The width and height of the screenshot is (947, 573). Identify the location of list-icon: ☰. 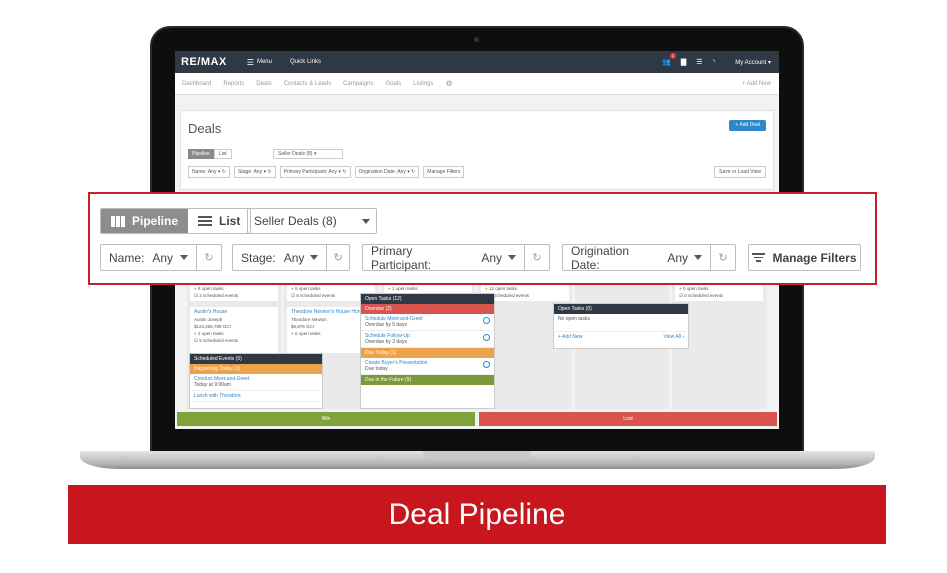
(699, 62).